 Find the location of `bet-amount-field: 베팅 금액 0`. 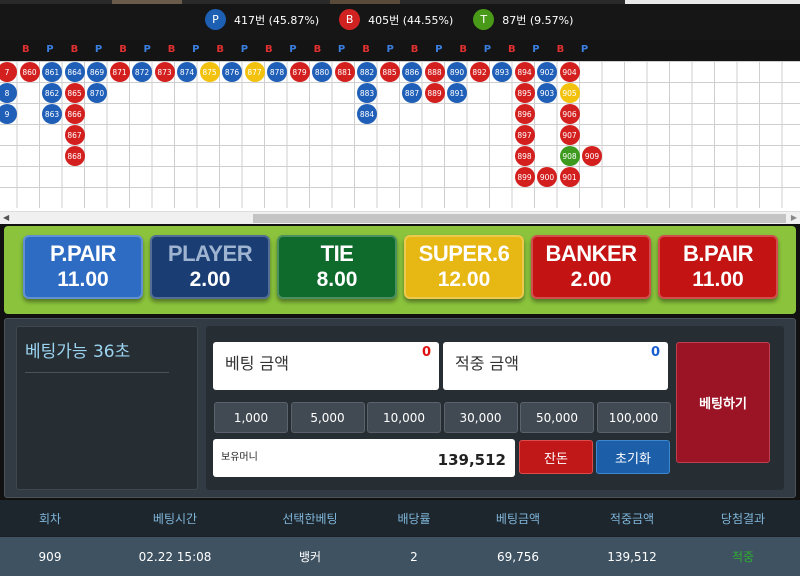

bet-amount-field: 베팅 금액 0 is located at coordinates (326, 366).